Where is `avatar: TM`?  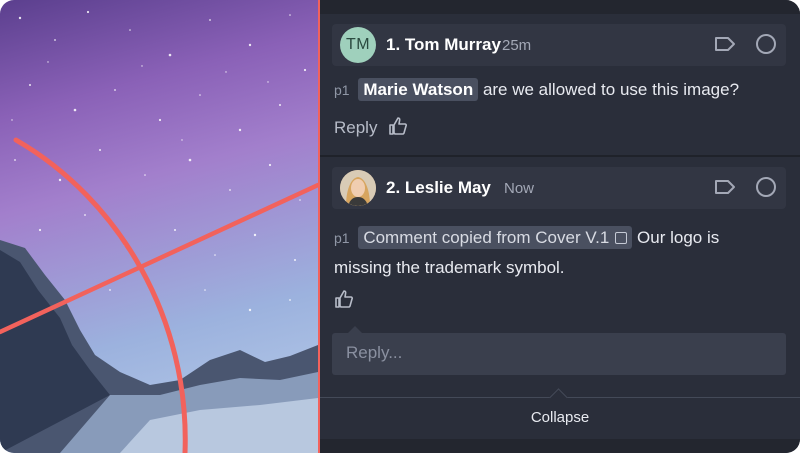 avatar: TM is located at coordinates (358, 45).